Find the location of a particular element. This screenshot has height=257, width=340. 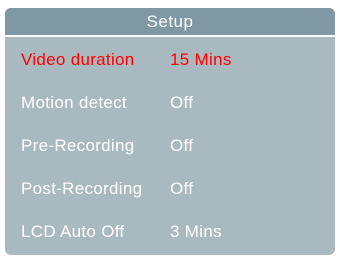

menu-item-value: 3 Mins is located at coordinates (196, 231).